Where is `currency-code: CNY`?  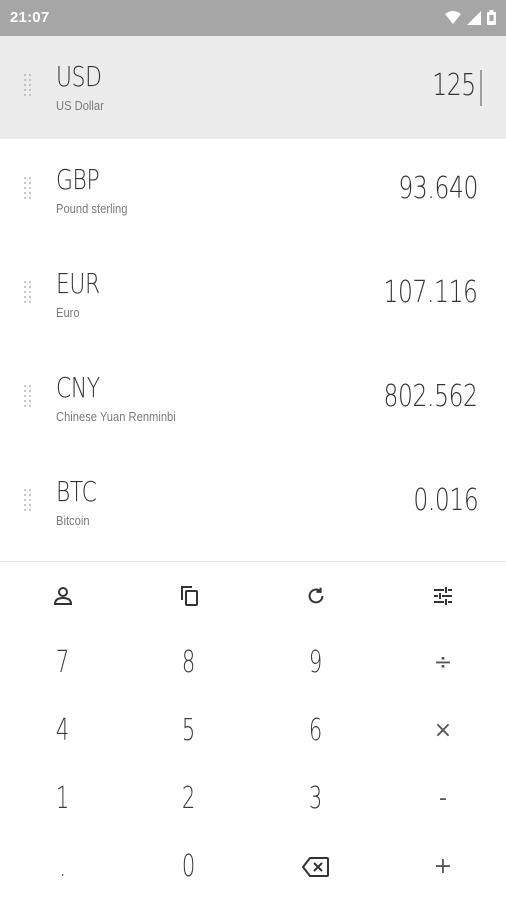
currency-code: CNY is located at coordinates (78, 387).